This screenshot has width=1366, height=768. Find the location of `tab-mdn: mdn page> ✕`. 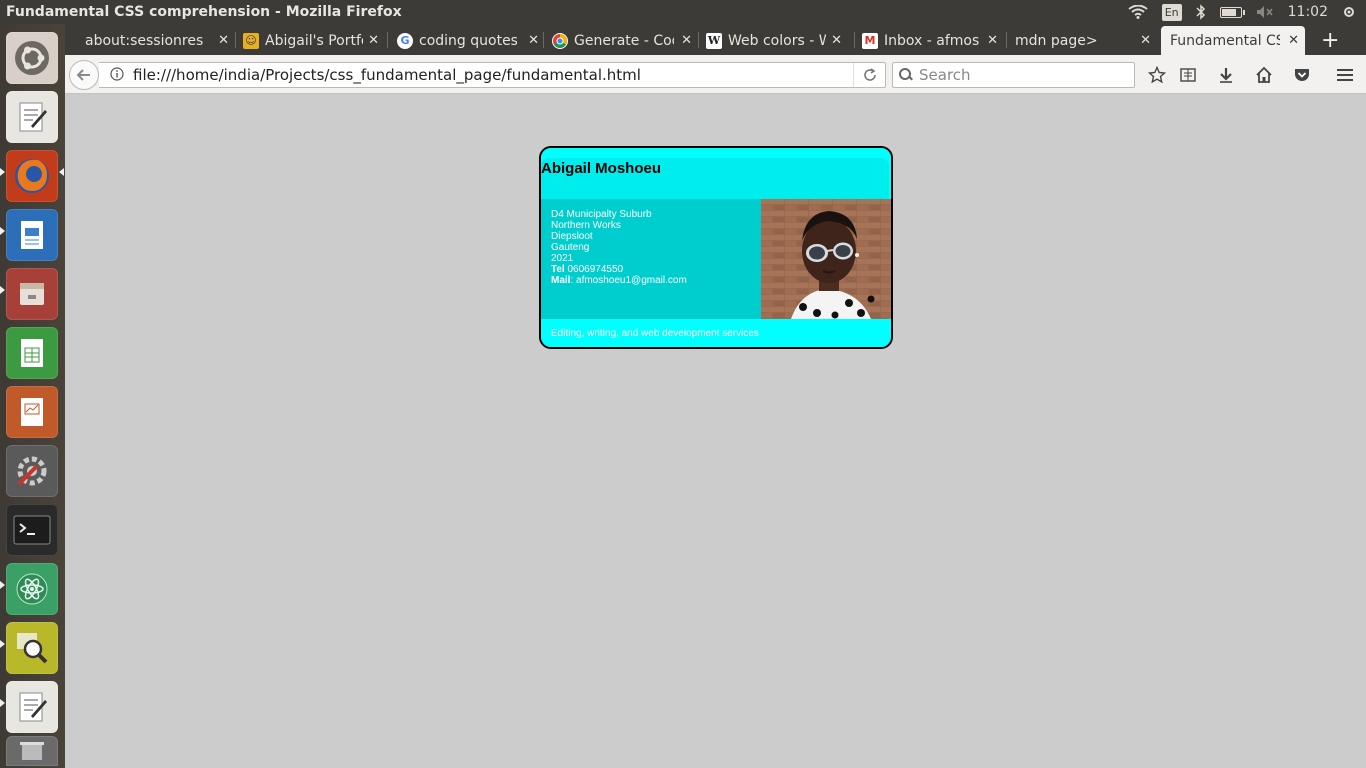

tab-mdn: mdn page> ✕ is located at coordinates (1086, 40).